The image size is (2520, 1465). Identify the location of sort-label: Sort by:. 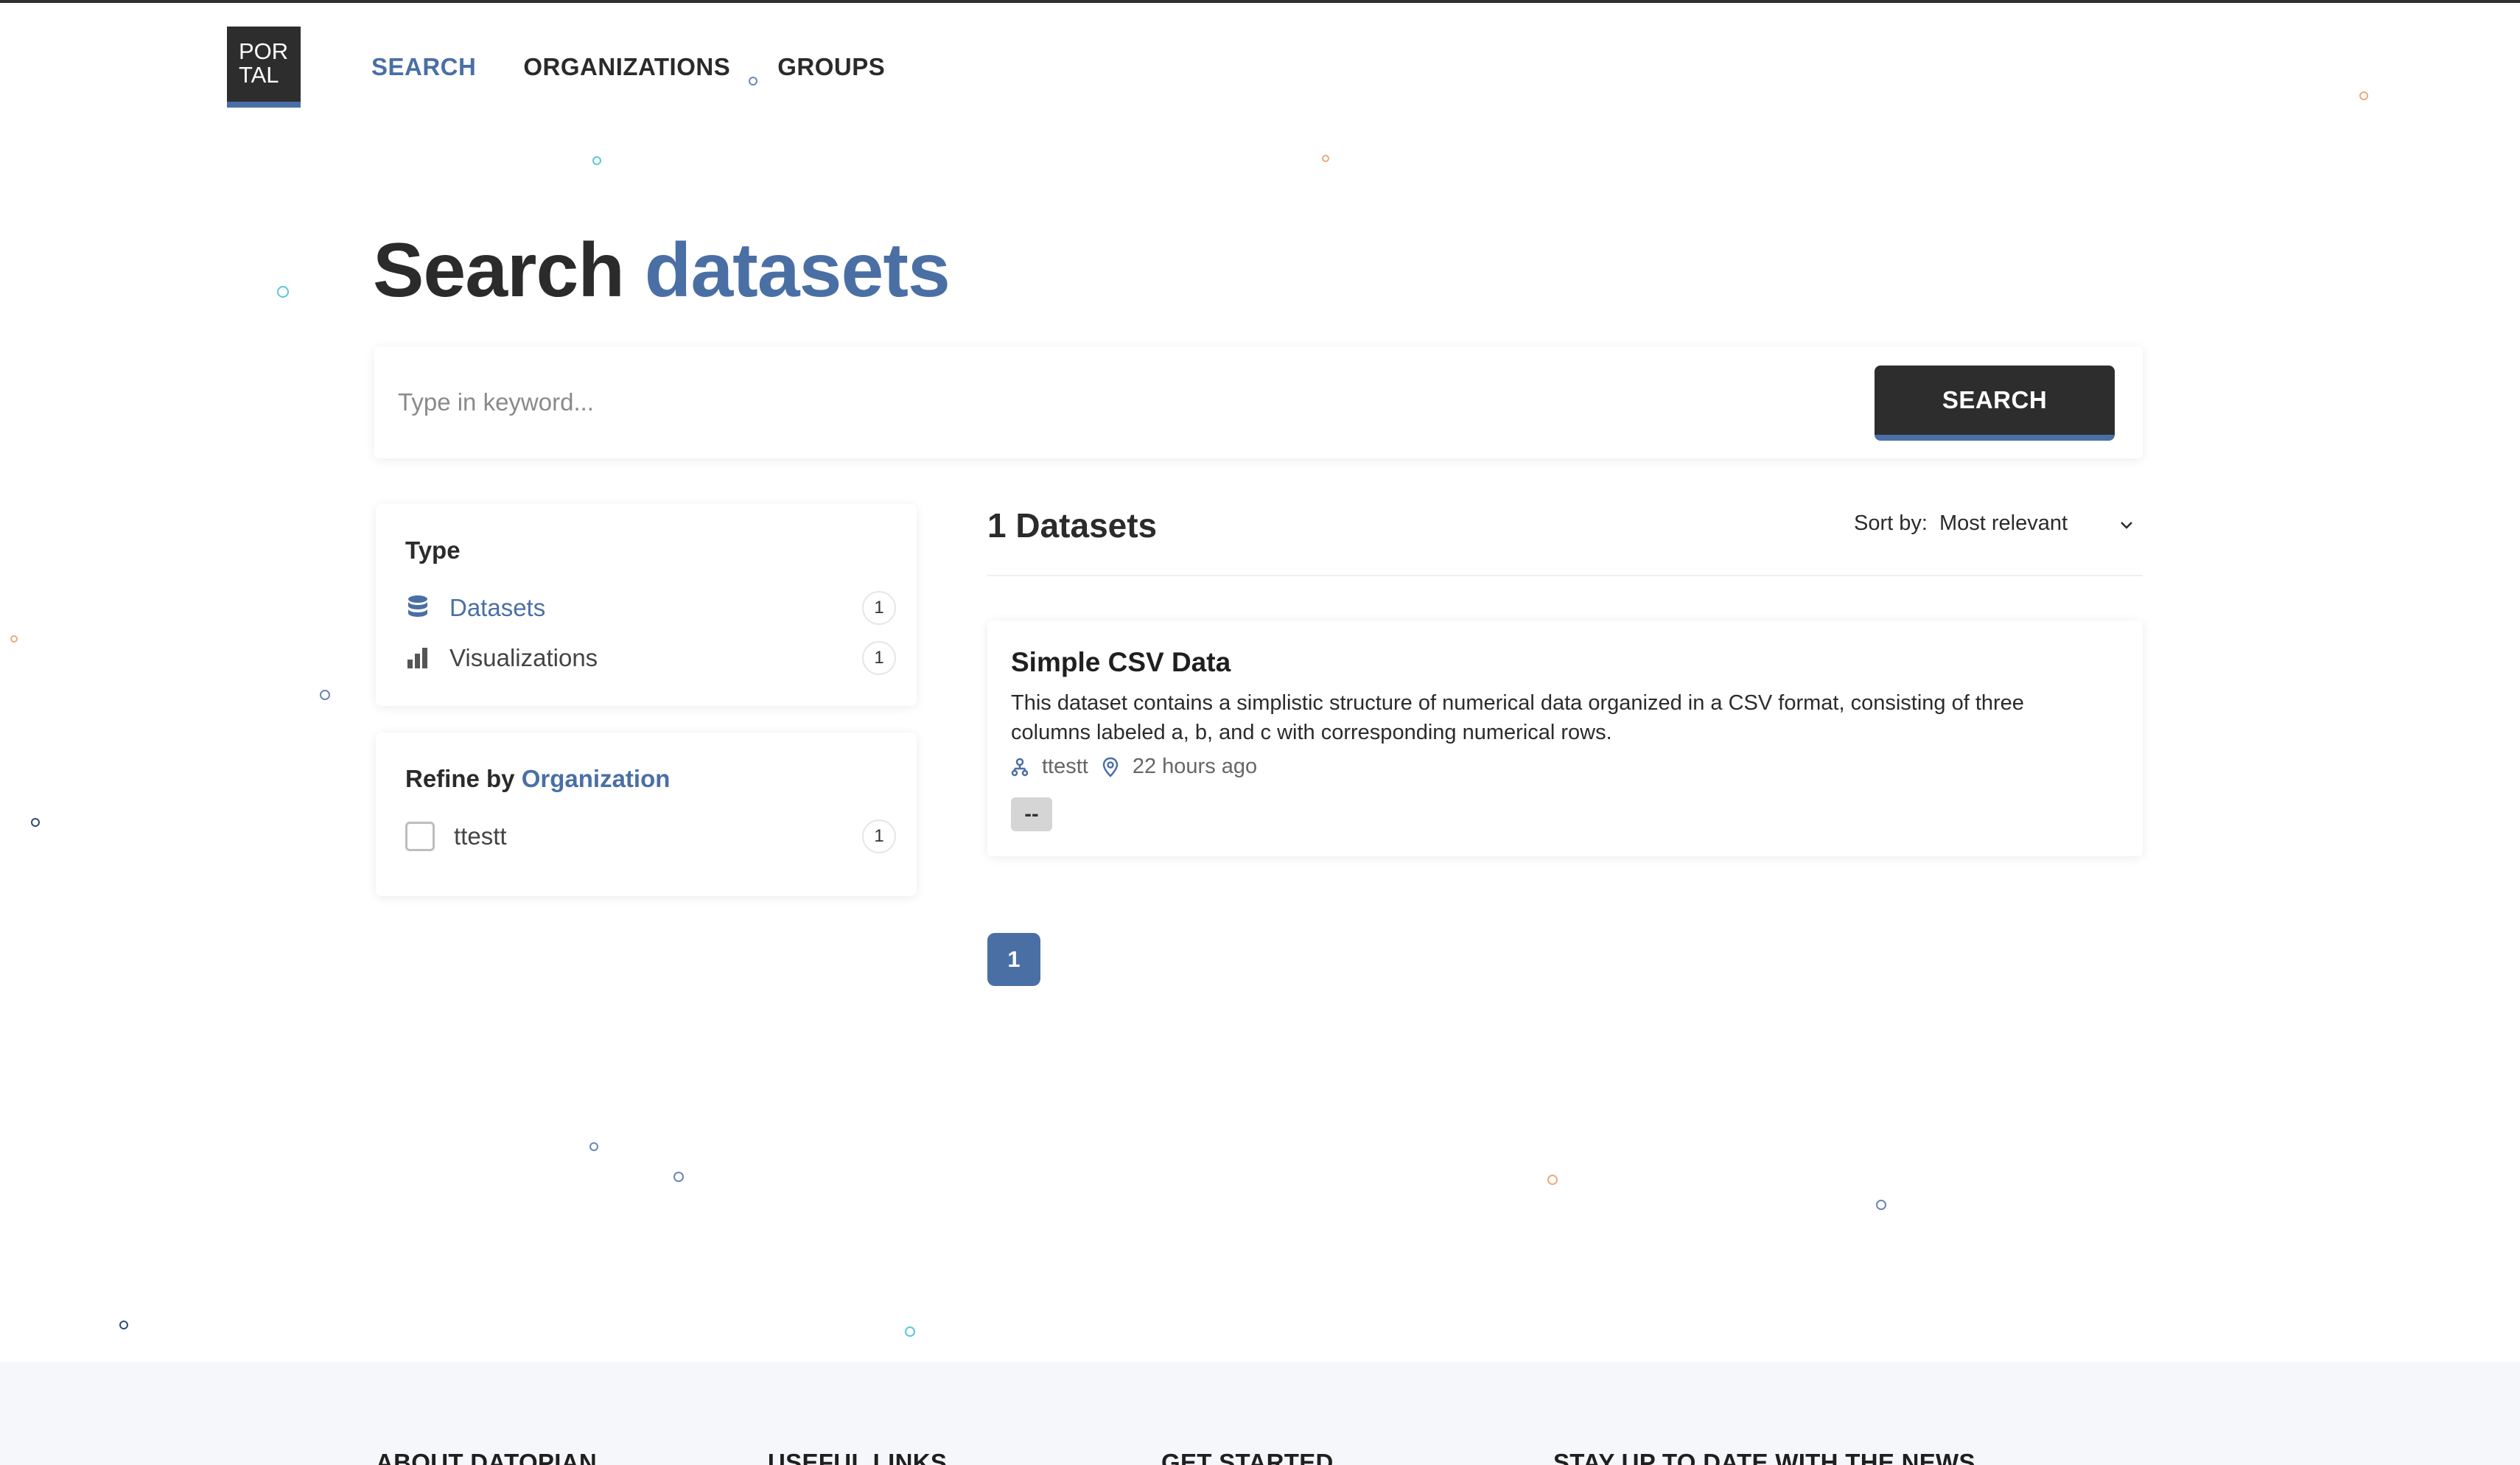
(1891, 523).